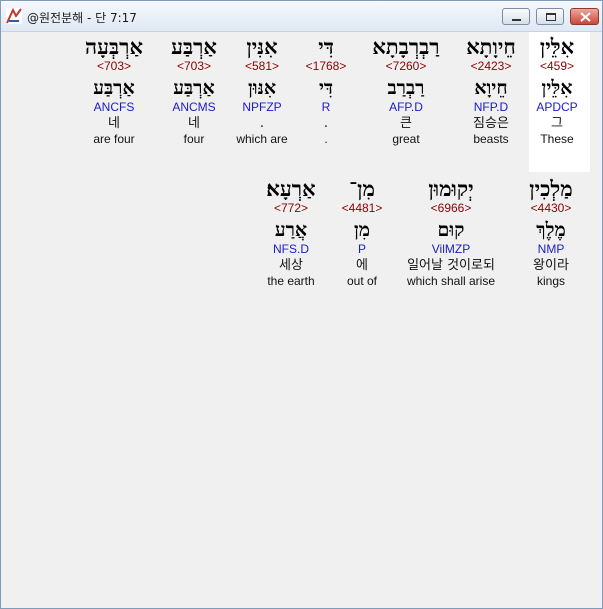 This screenshot has width=603, height=609. I want to click on parsing-code: AFP.D, so click(406, 107).